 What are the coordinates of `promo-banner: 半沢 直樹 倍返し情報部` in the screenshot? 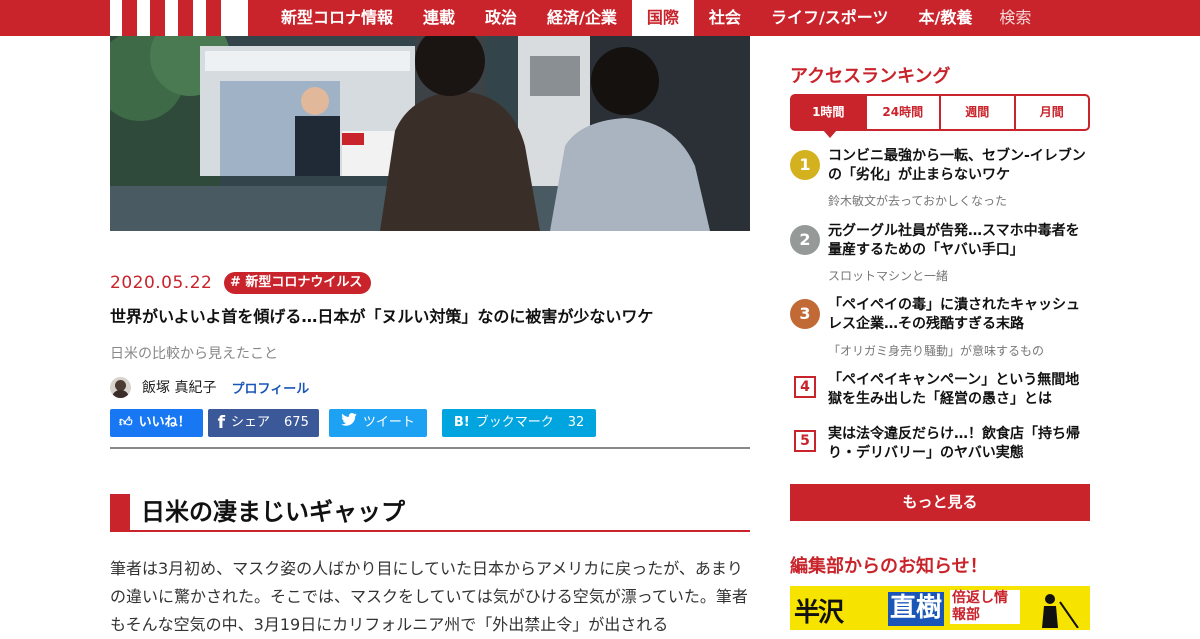 It's located at (940, 608).